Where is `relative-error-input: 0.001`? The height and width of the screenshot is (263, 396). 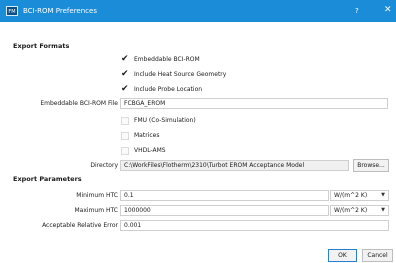 relative-error-input: 0.001 is located at coordinates (254, 225).